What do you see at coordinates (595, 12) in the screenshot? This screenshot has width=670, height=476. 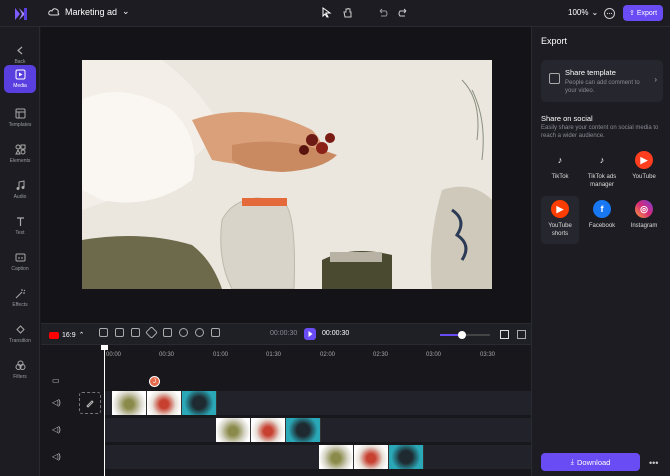 I see `chevron-down-icon: ⌄` at bounding box center [595, 12].